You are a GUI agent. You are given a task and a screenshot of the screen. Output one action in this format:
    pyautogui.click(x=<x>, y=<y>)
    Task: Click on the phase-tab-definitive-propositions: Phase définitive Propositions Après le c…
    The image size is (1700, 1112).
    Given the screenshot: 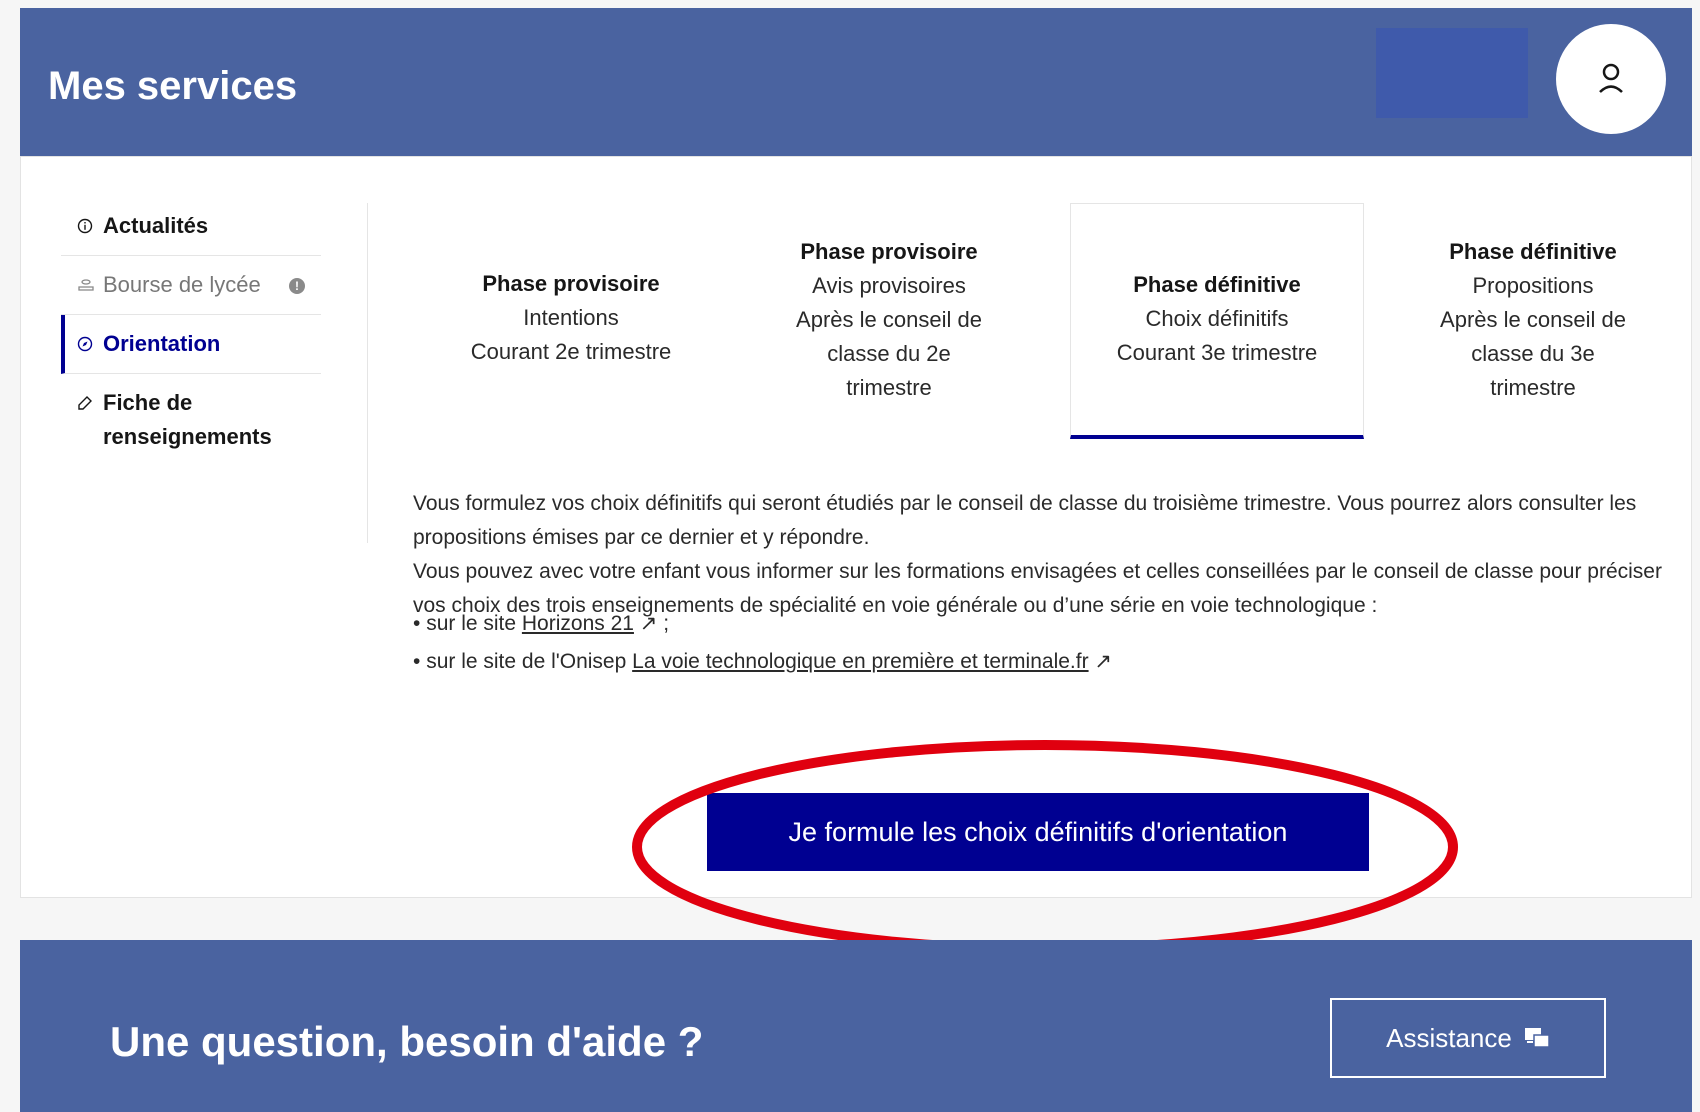 What is the action you would take?
    pyautogui.click(x=1533, y=321)
    